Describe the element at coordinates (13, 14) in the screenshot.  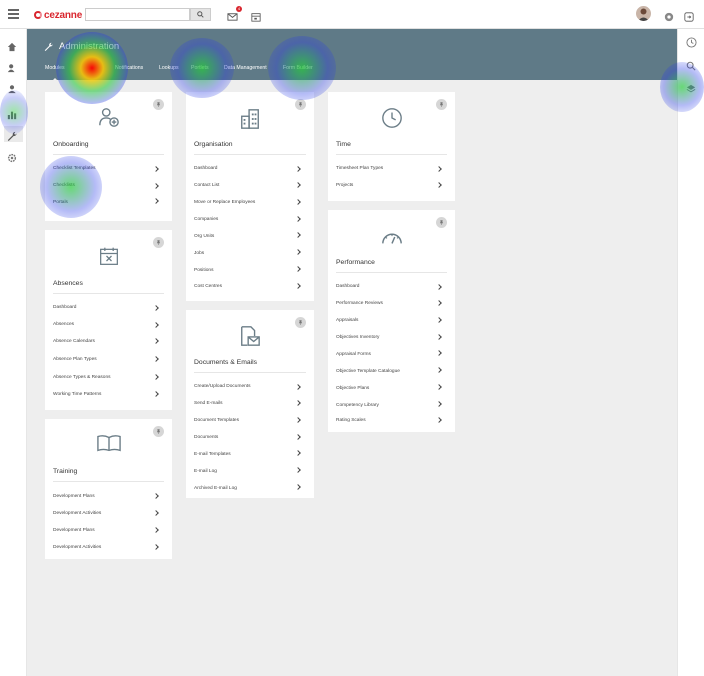
I see `menu-icon` at that location.